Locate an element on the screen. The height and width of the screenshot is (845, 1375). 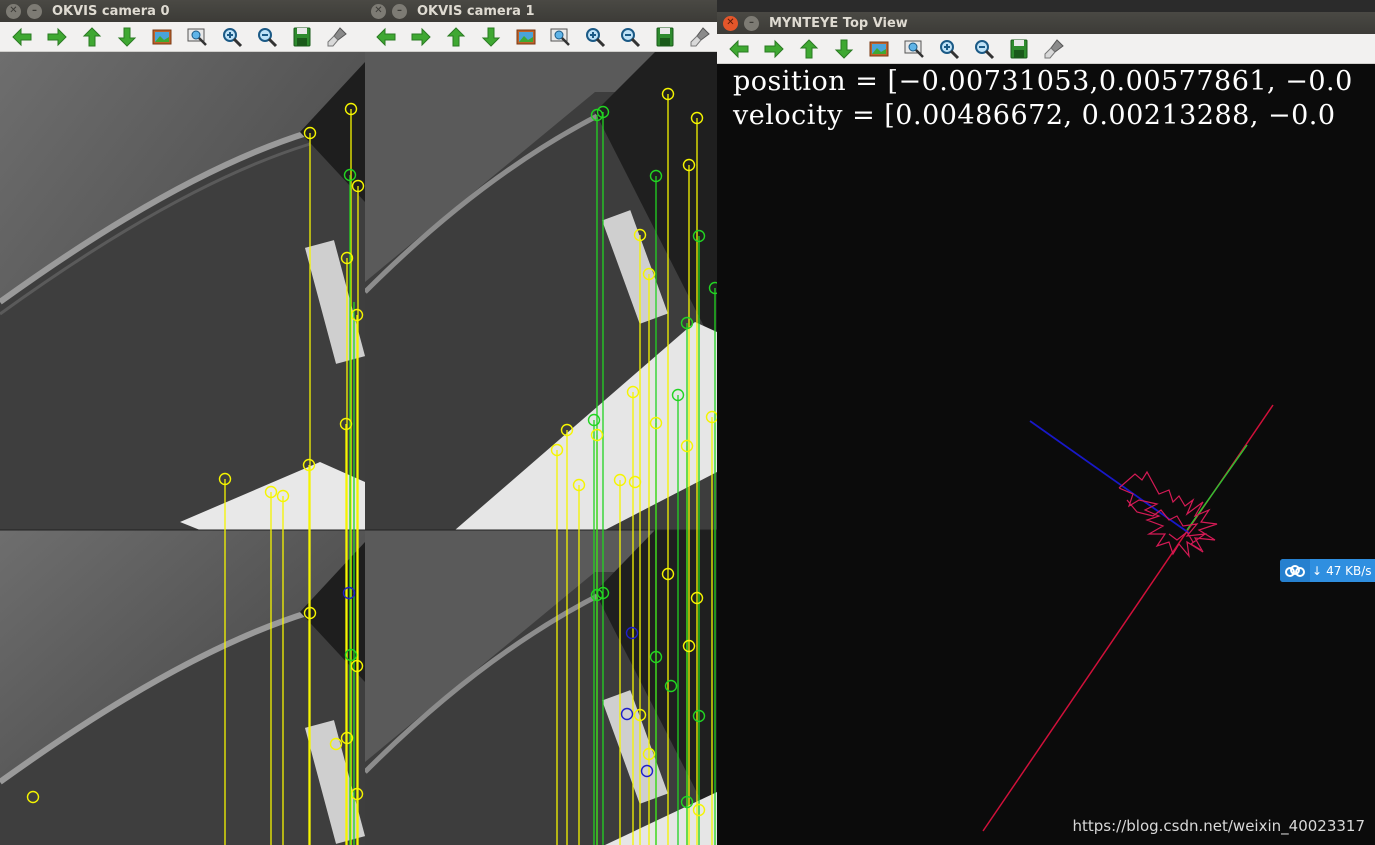
network-speed-widget: ↓ 47 KB/s is located at coordinates (1327, 570).